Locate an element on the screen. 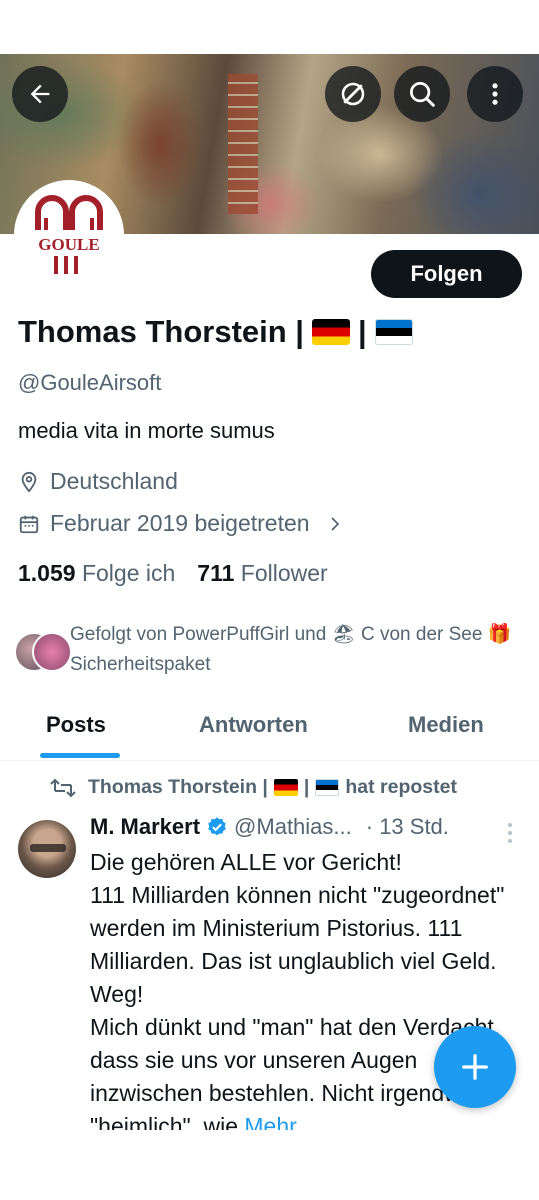 The image size is (539, 1200). plus-icon is located at coordinates (475, 1067).